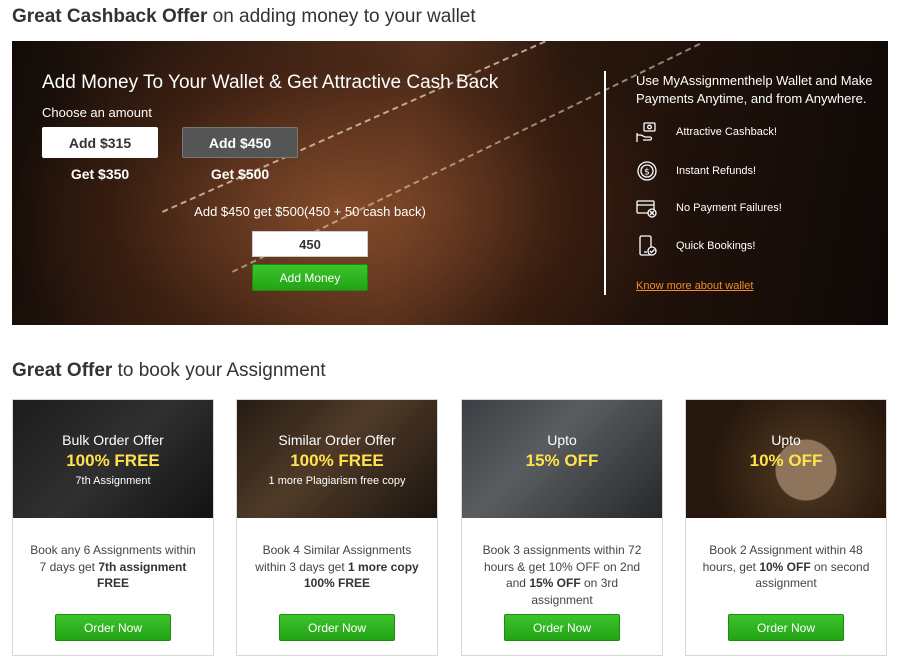  What do you see at coordinates (337, 481) in the screenshot?
I see `card-subtitle: 1 more Plagiarism free copy` at bounding box center [337, 481].